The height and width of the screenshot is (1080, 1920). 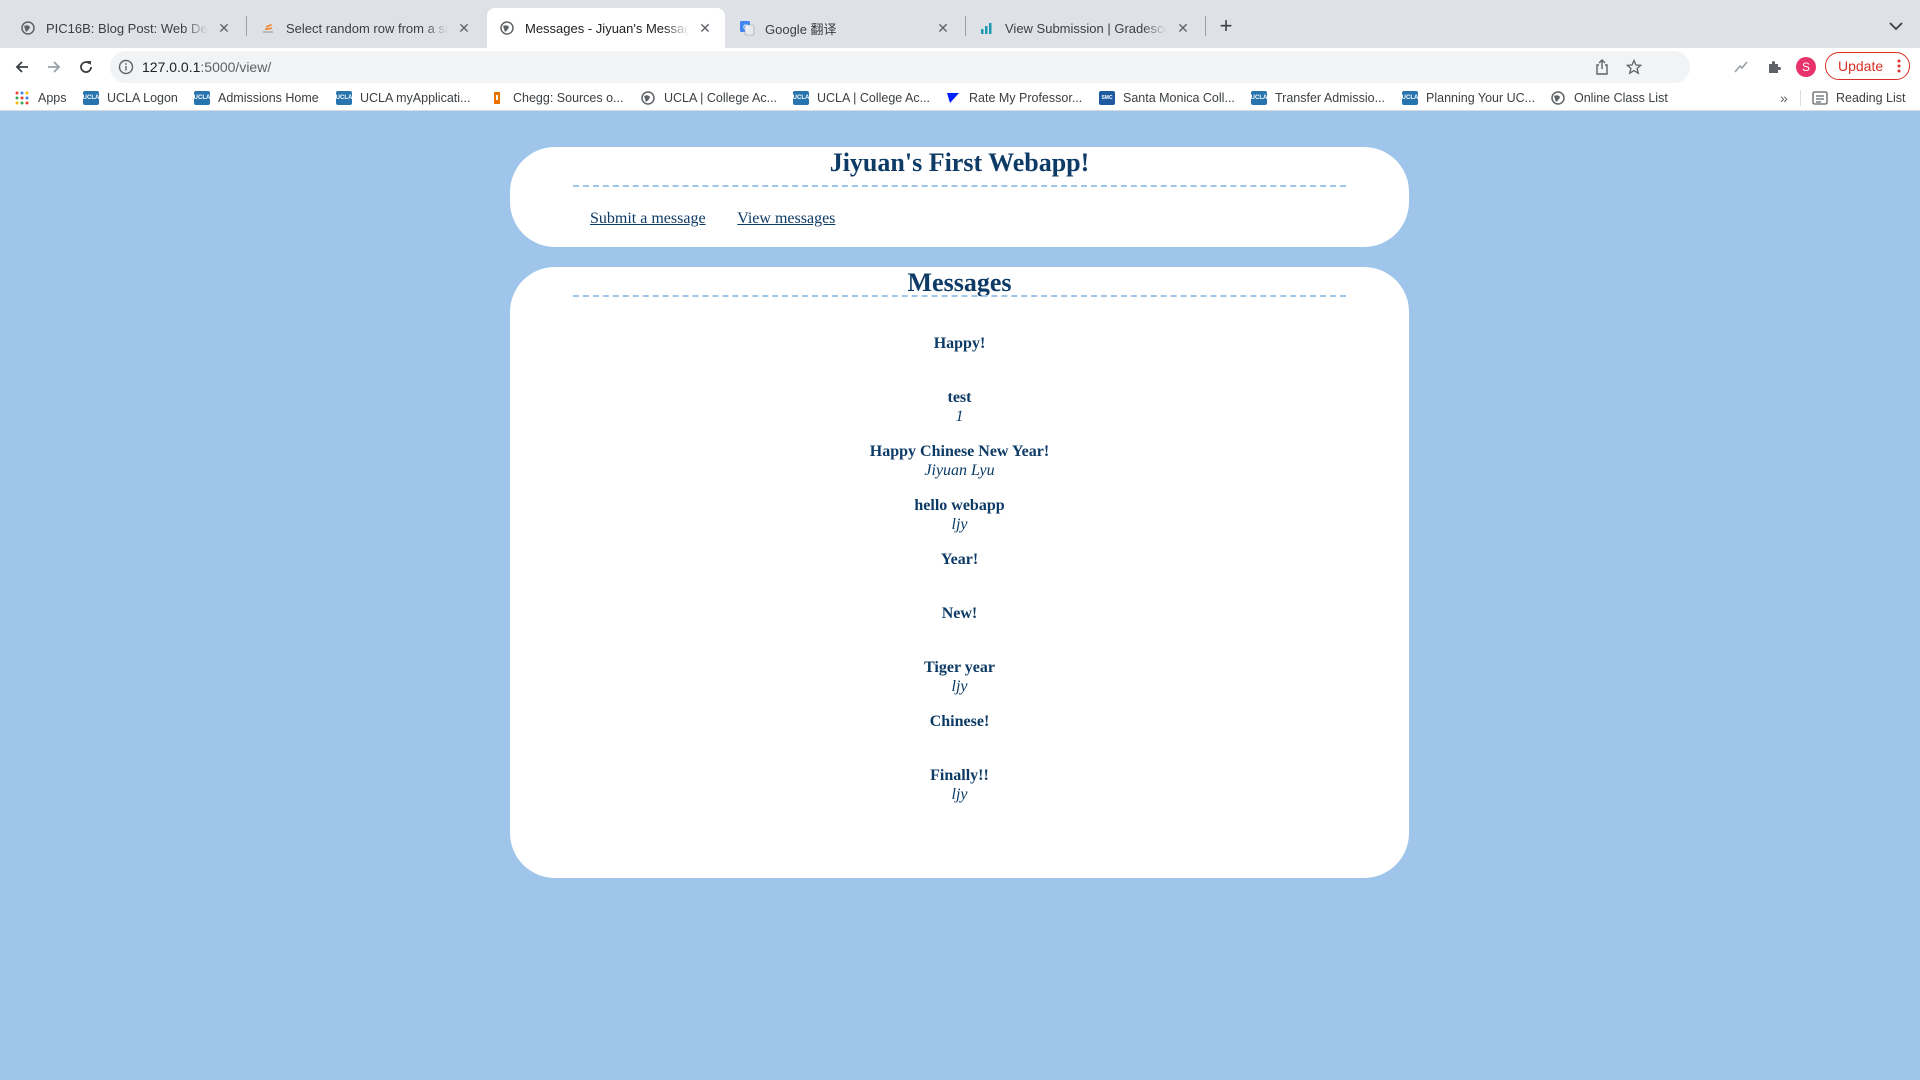 I want to click on message-item: Happy!, so click(x=959, y=343).